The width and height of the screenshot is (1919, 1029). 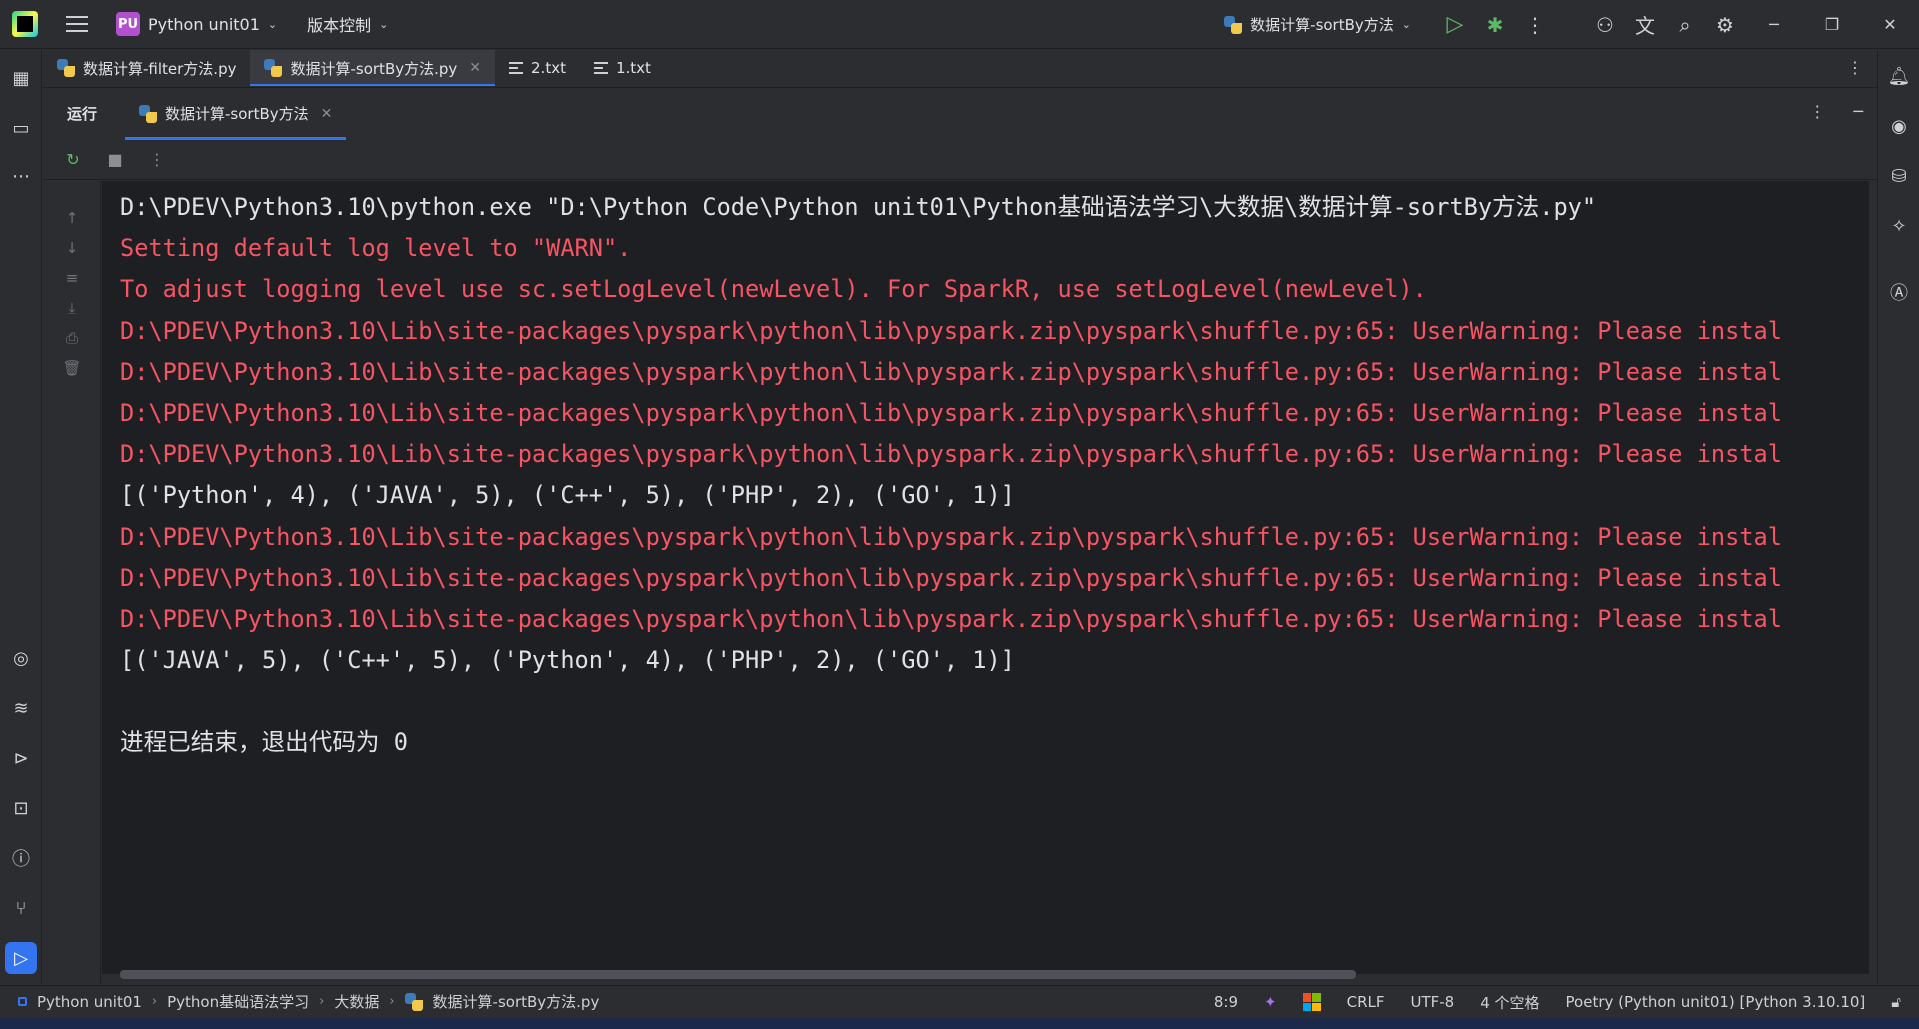 I want to click on problems-icon: ⓘ, so click(x=21, y=858).